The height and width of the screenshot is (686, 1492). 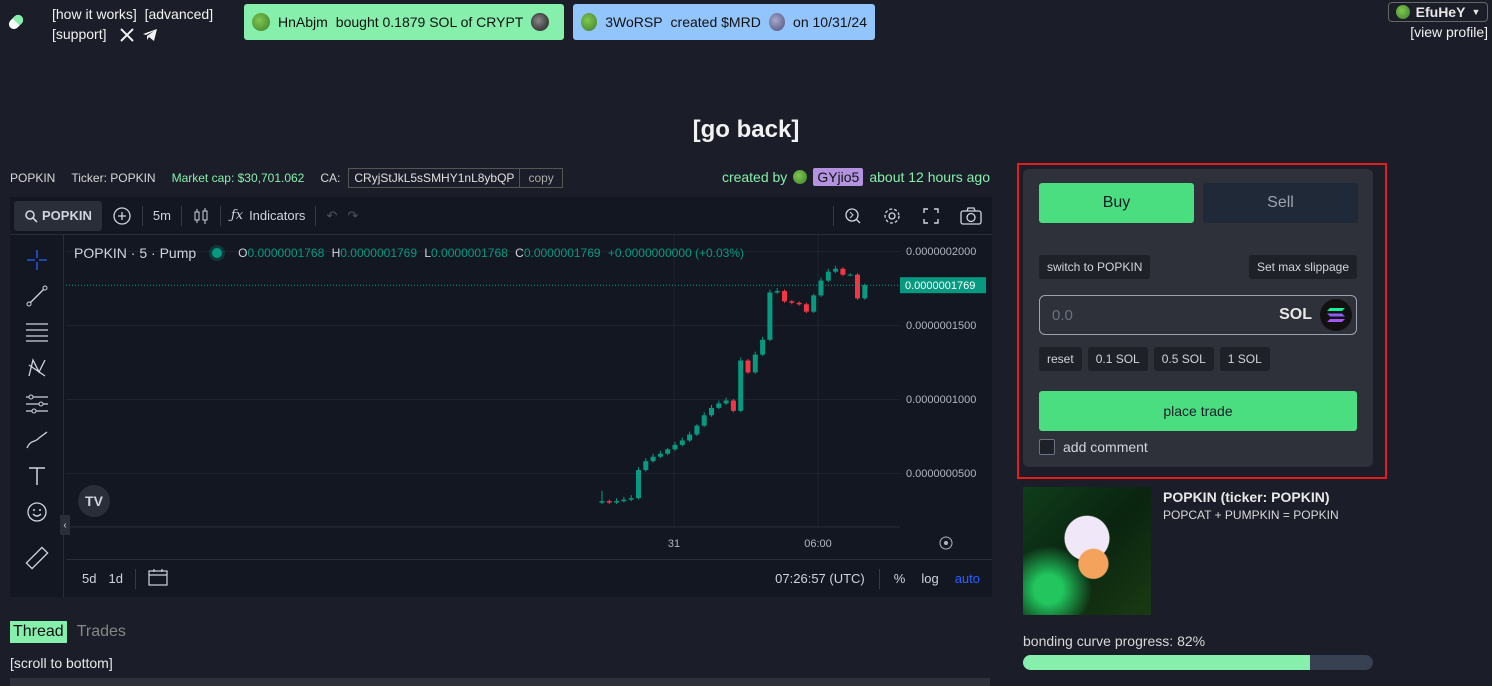 I want to click on quick-amount-1: 1 SOL, so click(x=1244, y=359).